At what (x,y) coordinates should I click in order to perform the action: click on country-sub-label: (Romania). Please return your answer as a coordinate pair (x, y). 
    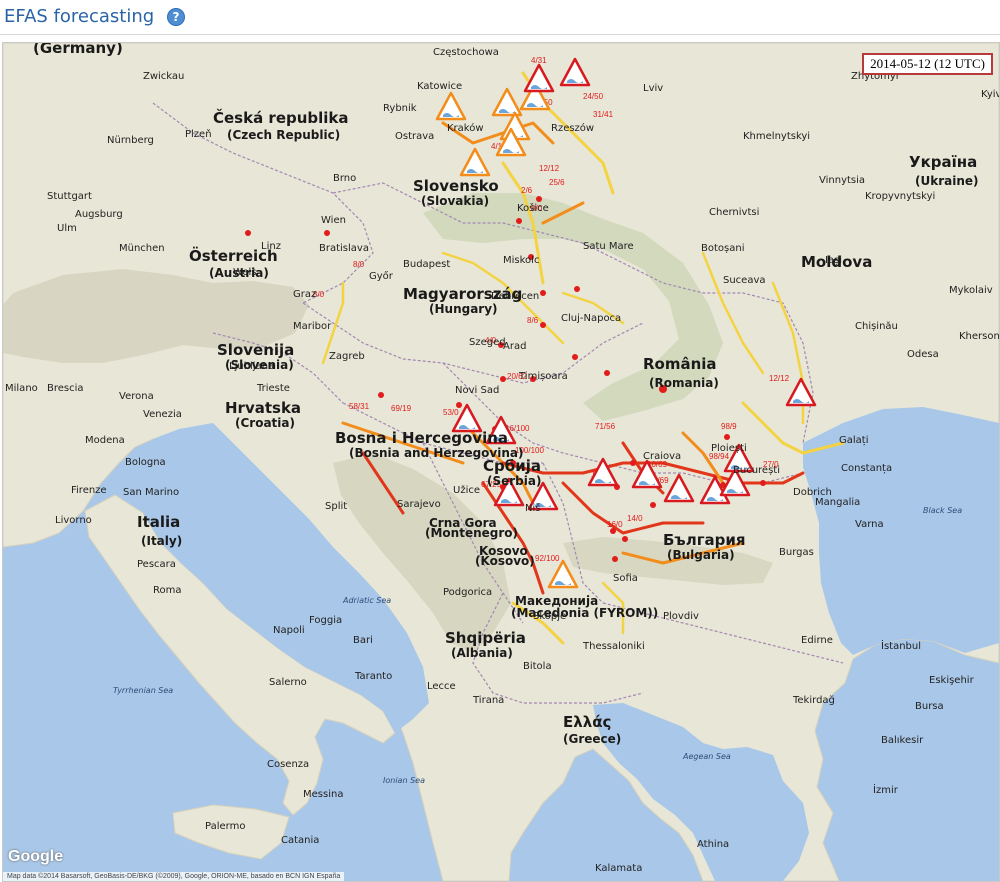
    Looking at the image, I should click on (684, 383).